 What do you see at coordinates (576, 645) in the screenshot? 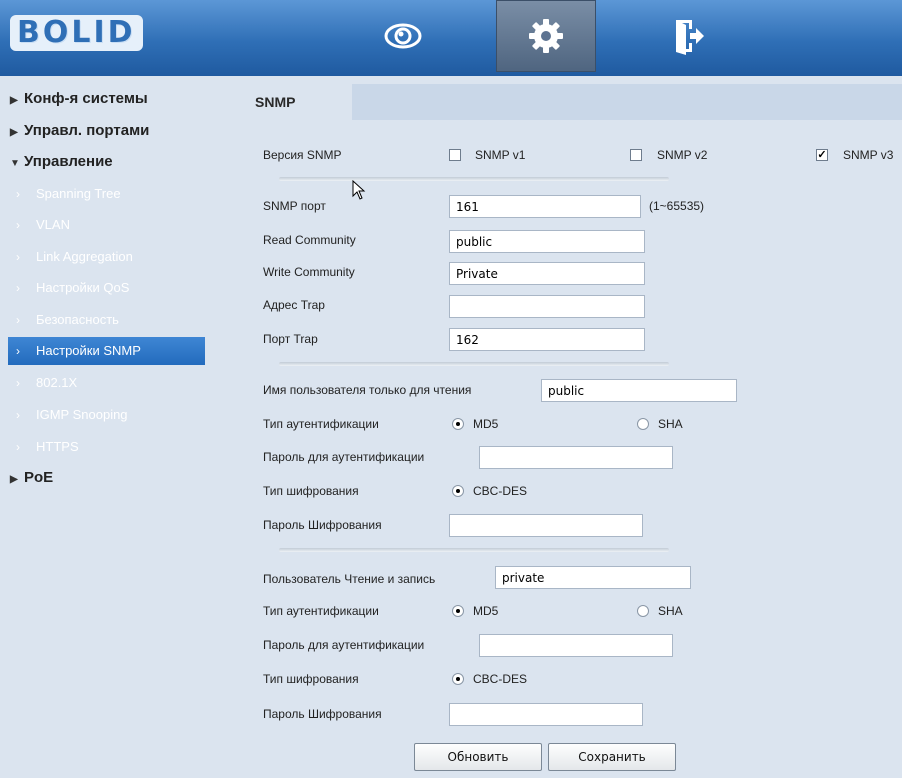
I see `readwrite-auth-password-input` at bounding box center [576, 645].